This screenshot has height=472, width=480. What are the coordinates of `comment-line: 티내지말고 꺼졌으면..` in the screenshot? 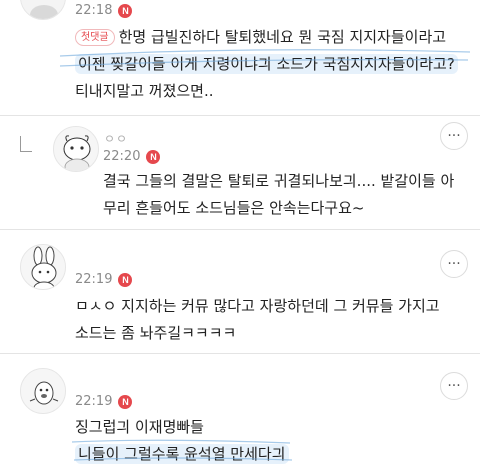 It's located at (144, 91).